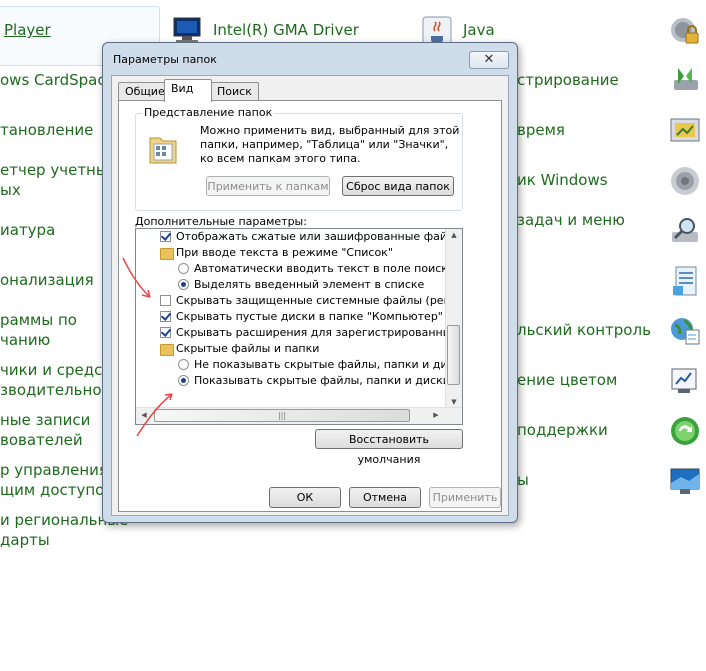 The height and width of the screenshot is (671, 706). What do you see at coordinates (385, 497) in the screenshot?
I see `cancel-button: Отмена` at bounding box center [385, 497].